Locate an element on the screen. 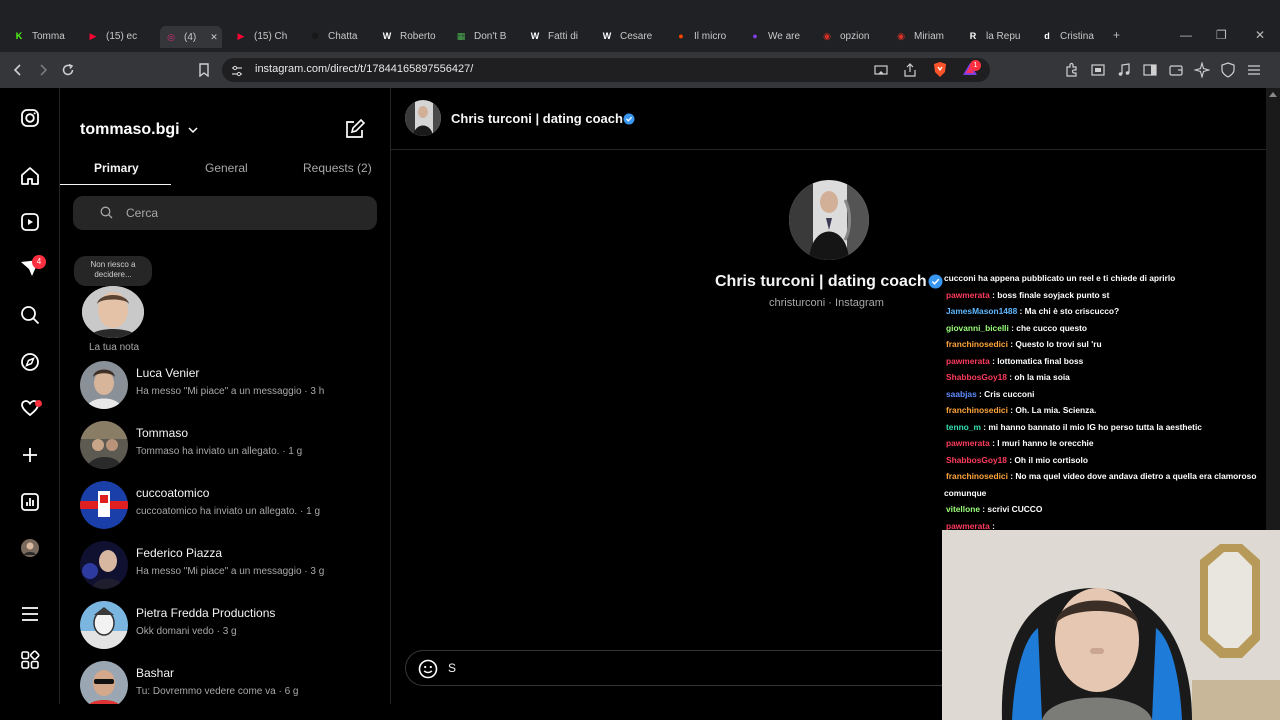 The image size is (1280, 720). account-switcher: tommaso.bgi is located at coordinates (139, 130).